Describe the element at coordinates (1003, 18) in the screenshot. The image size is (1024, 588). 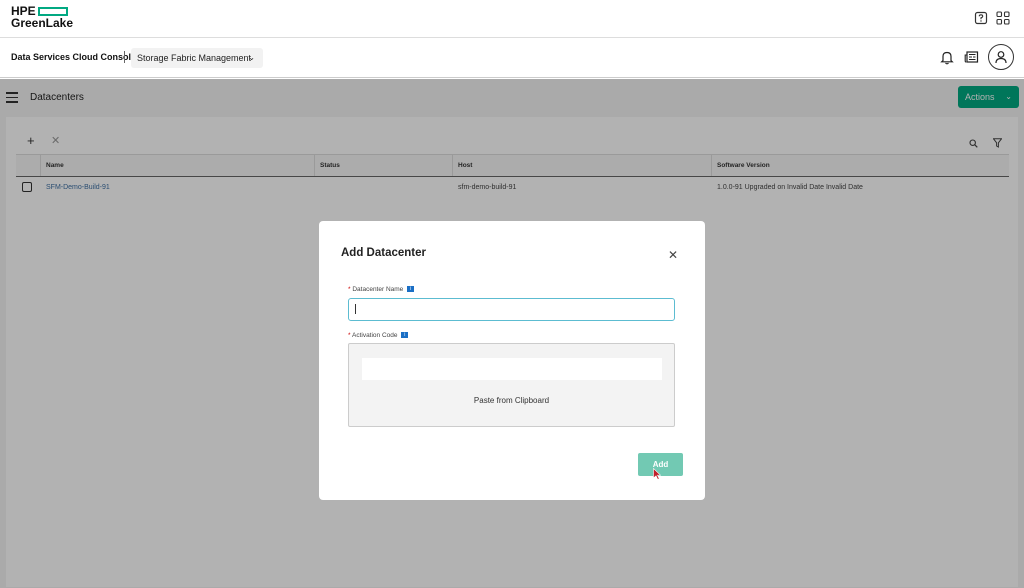
I see `apps-grid-icon` at that location.